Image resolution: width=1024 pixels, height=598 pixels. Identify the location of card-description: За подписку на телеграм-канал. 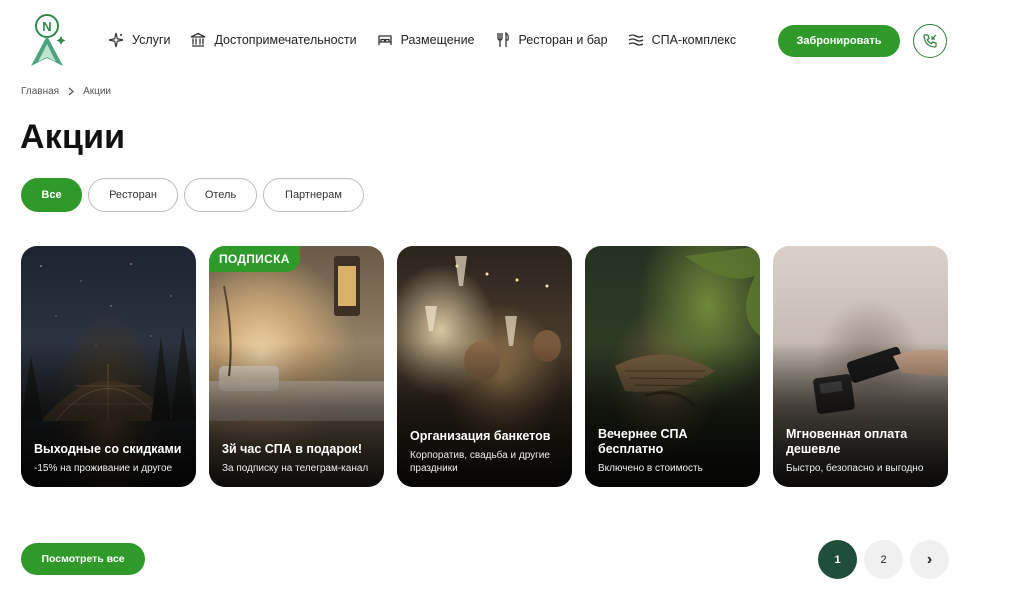
(295, 468).